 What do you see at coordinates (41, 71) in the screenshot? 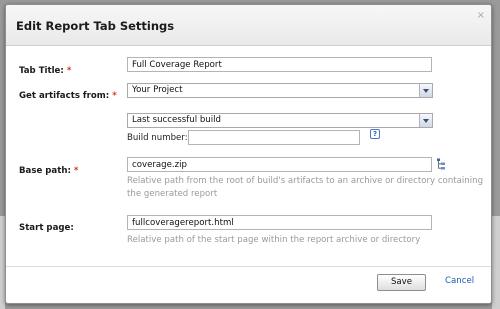
I see `tab-title-label-text: Tab Title:` at bounding box center [41, 71].